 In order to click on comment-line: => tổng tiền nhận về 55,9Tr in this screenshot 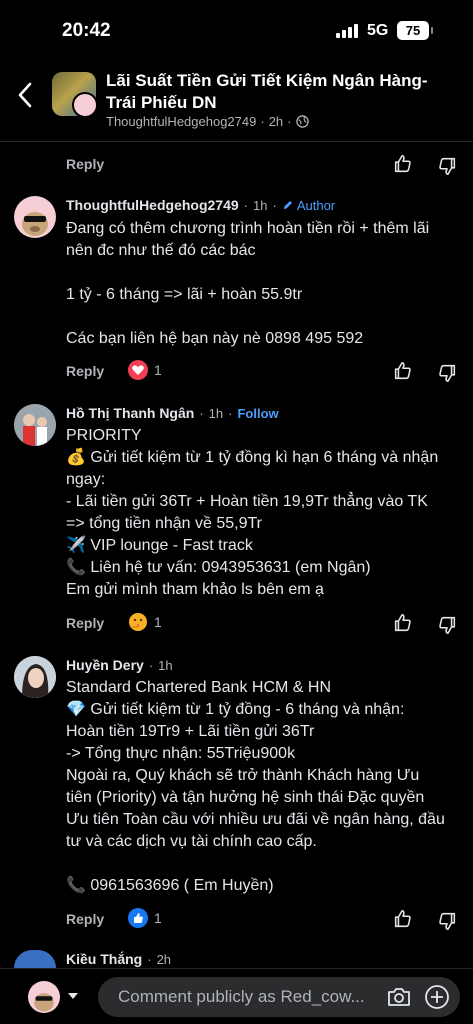, I will do `click(164, 523)`.